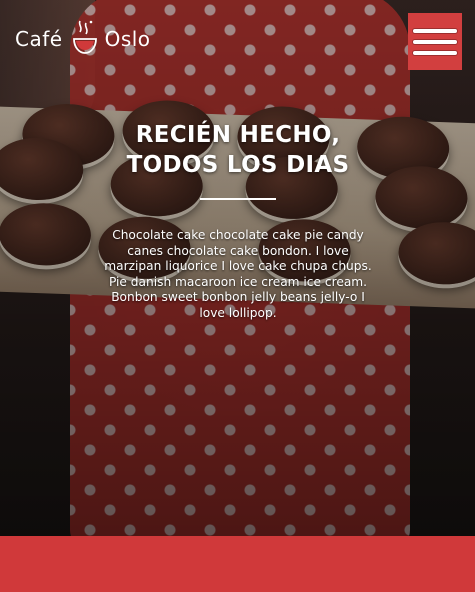 This screenshot has height=592, width=475. Describe the element at coordinates (238, 150) in the screenshot. I see `hero-title: RECIÉN HECHO, TODOS LOS DIAS` at that location.